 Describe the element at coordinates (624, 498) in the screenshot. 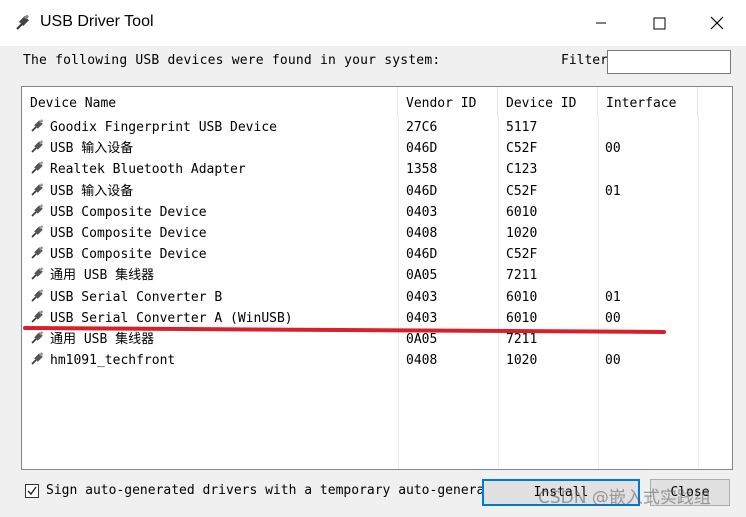

I see `watermark: CSDN @嵌入式实践组` at that location.